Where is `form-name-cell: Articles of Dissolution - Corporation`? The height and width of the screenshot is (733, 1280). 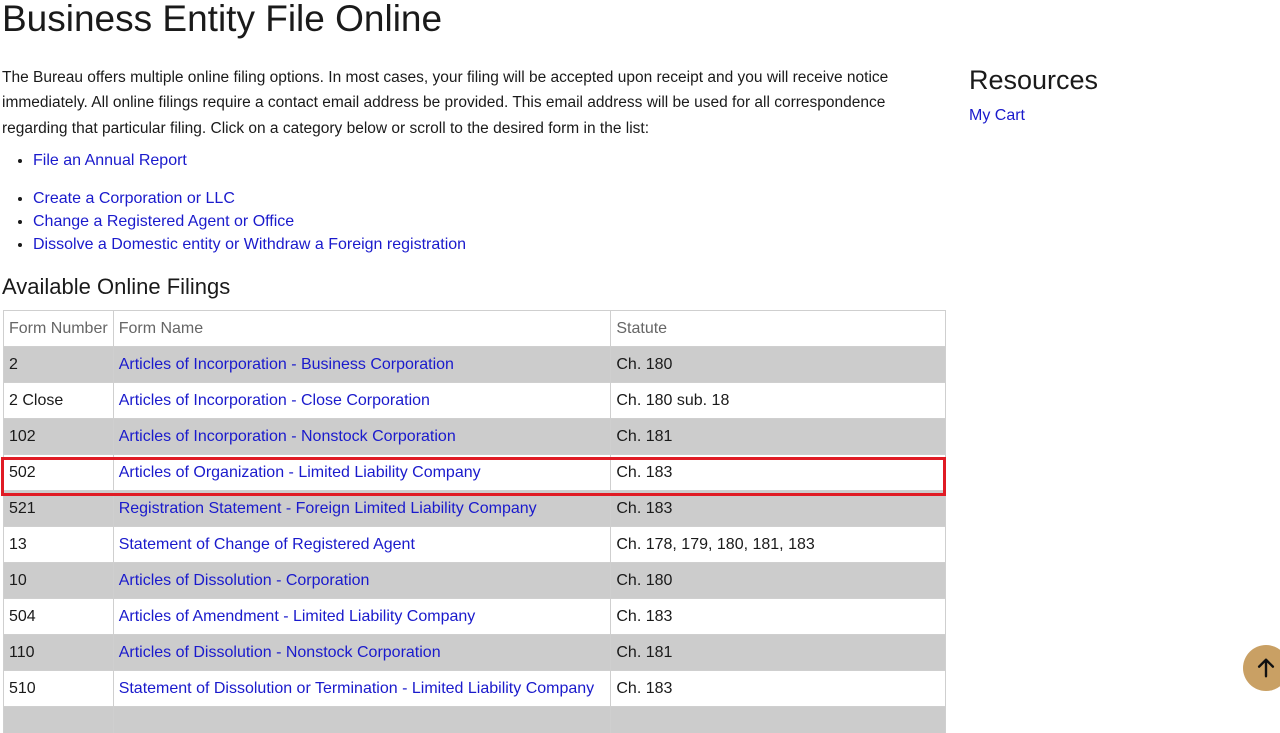
form-name-cell: Articles of Dissolution - Corporation is located at coordinates (362, 580).